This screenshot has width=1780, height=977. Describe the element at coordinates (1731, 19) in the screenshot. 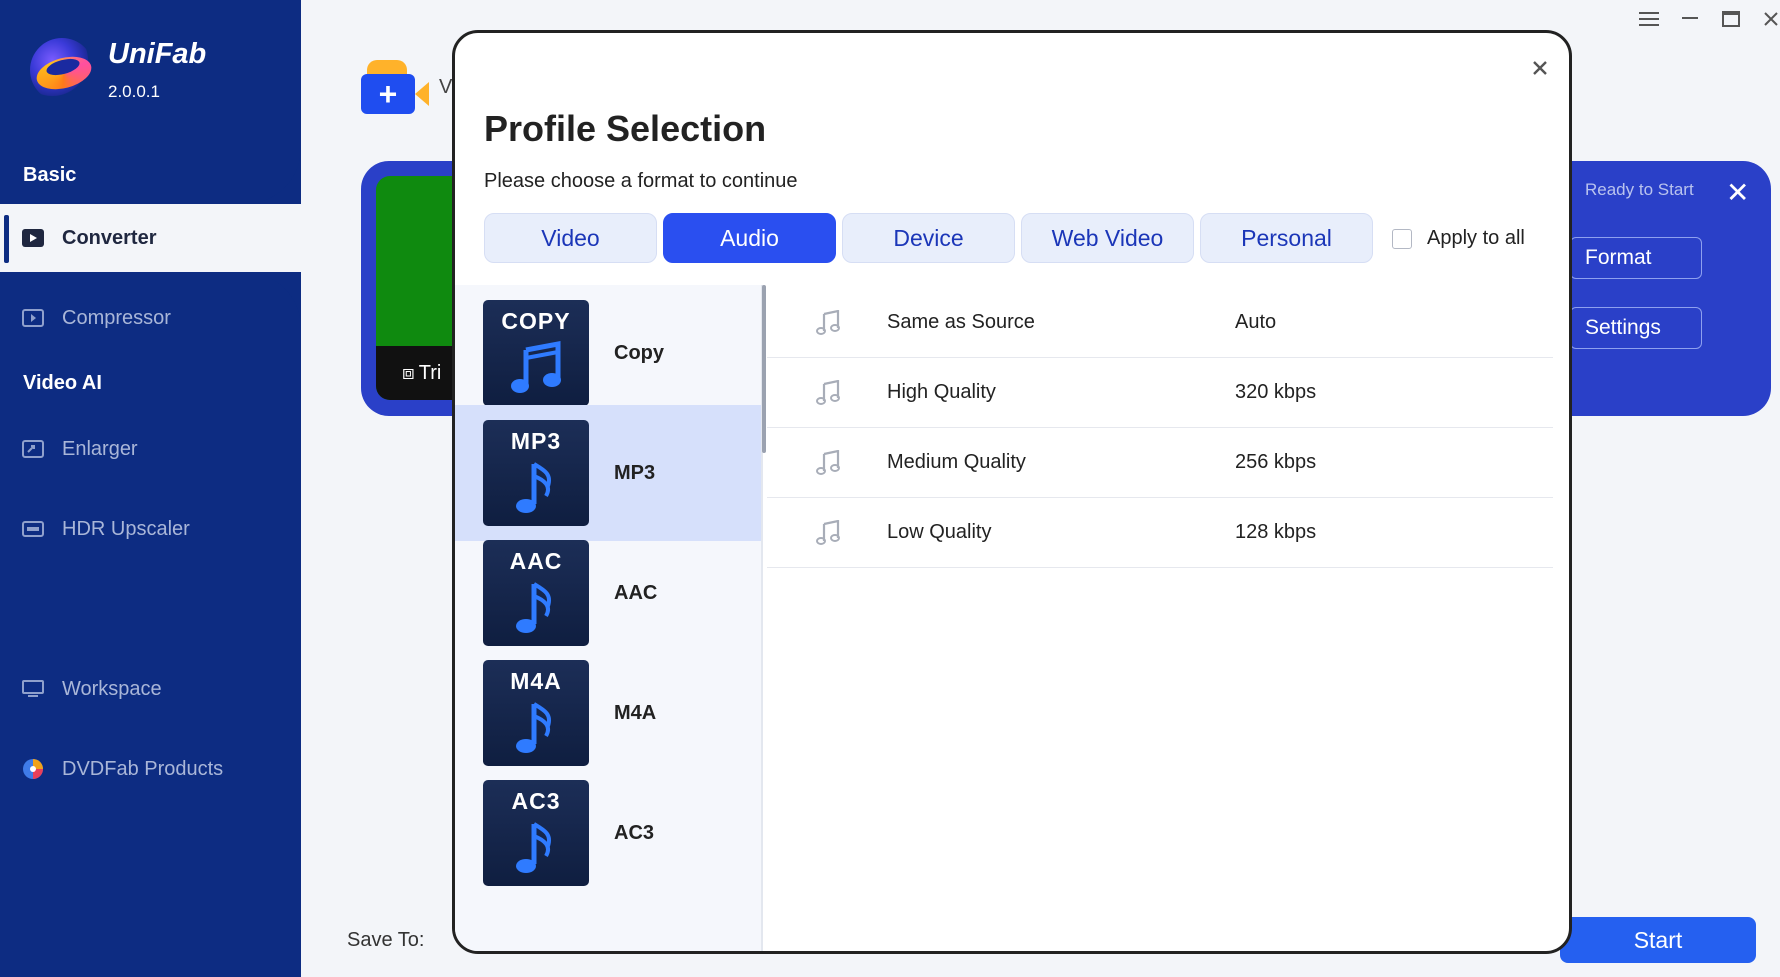

I see `maximize-icon` at that location.